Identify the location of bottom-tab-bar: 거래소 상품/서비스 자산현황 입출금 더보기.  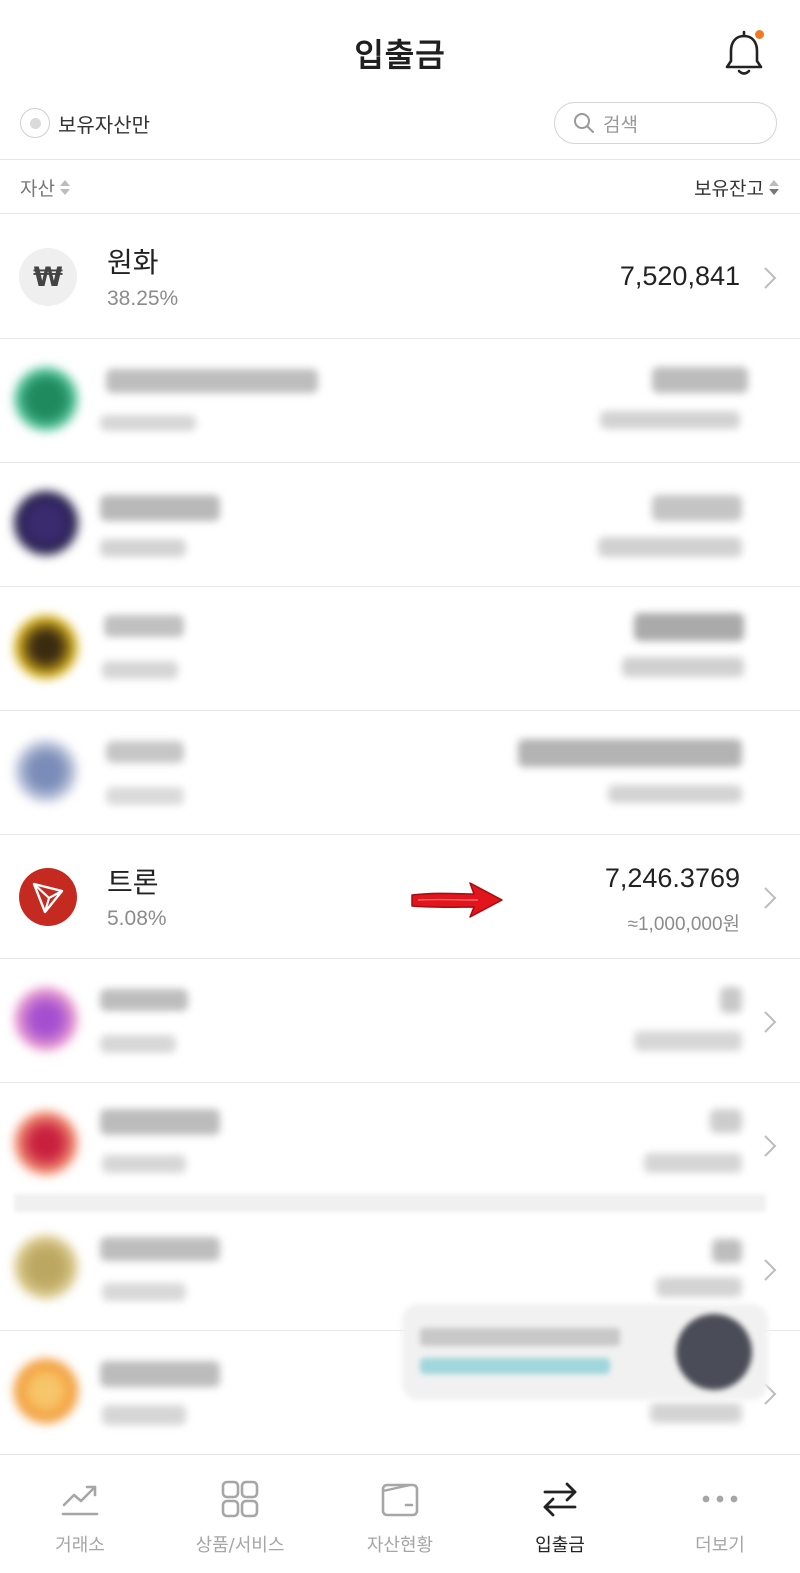
(400, 1513).